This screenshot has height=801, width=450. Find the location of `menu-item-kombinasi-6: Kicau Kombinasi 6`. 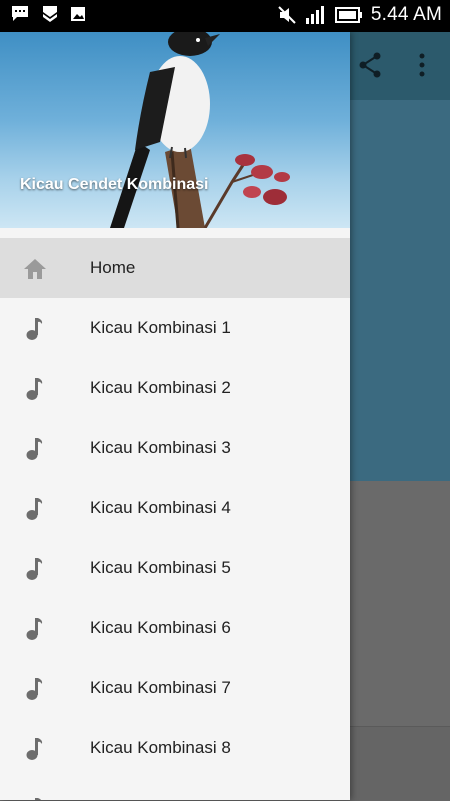

menu-item-kombinasi-6: Kicau Kombinasi 6 is located at coordinates (175, 628).